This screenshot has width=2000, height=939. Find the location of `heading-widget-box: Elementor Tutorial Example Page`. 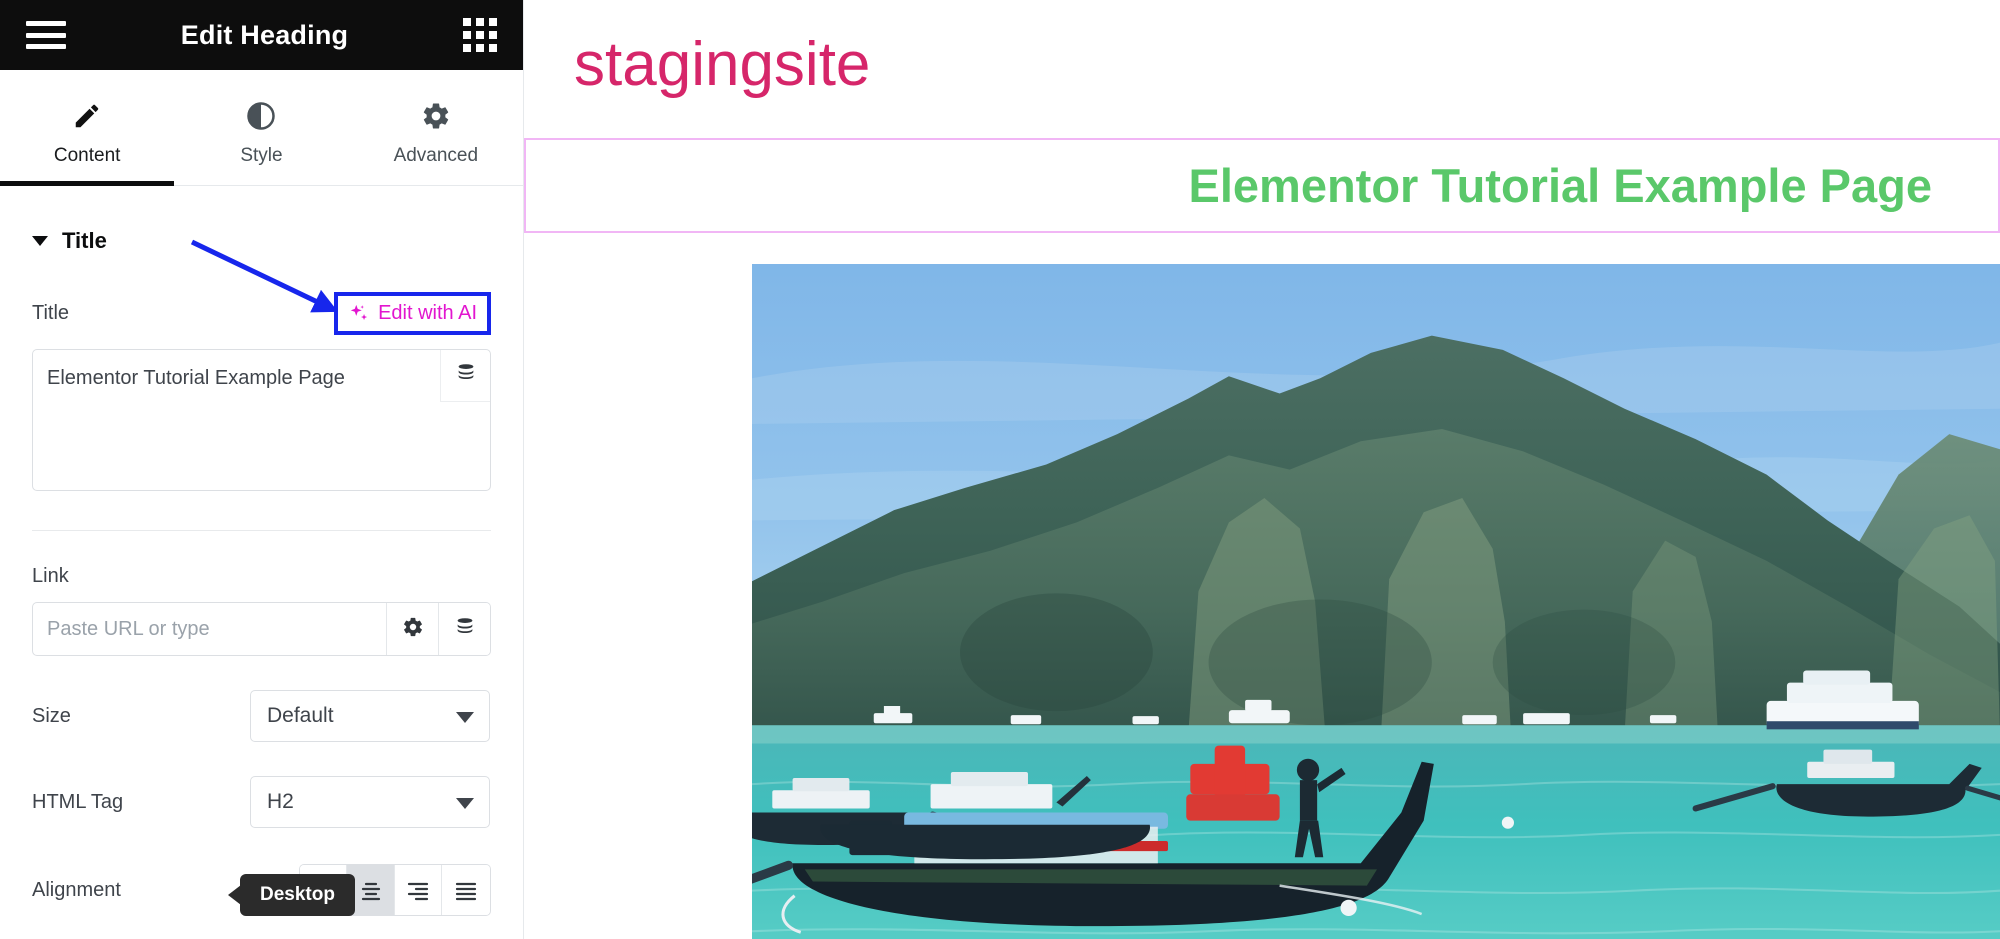

heading-widget-box: Elementor Tutorial Example Page is located at coordinates (1262, 185).